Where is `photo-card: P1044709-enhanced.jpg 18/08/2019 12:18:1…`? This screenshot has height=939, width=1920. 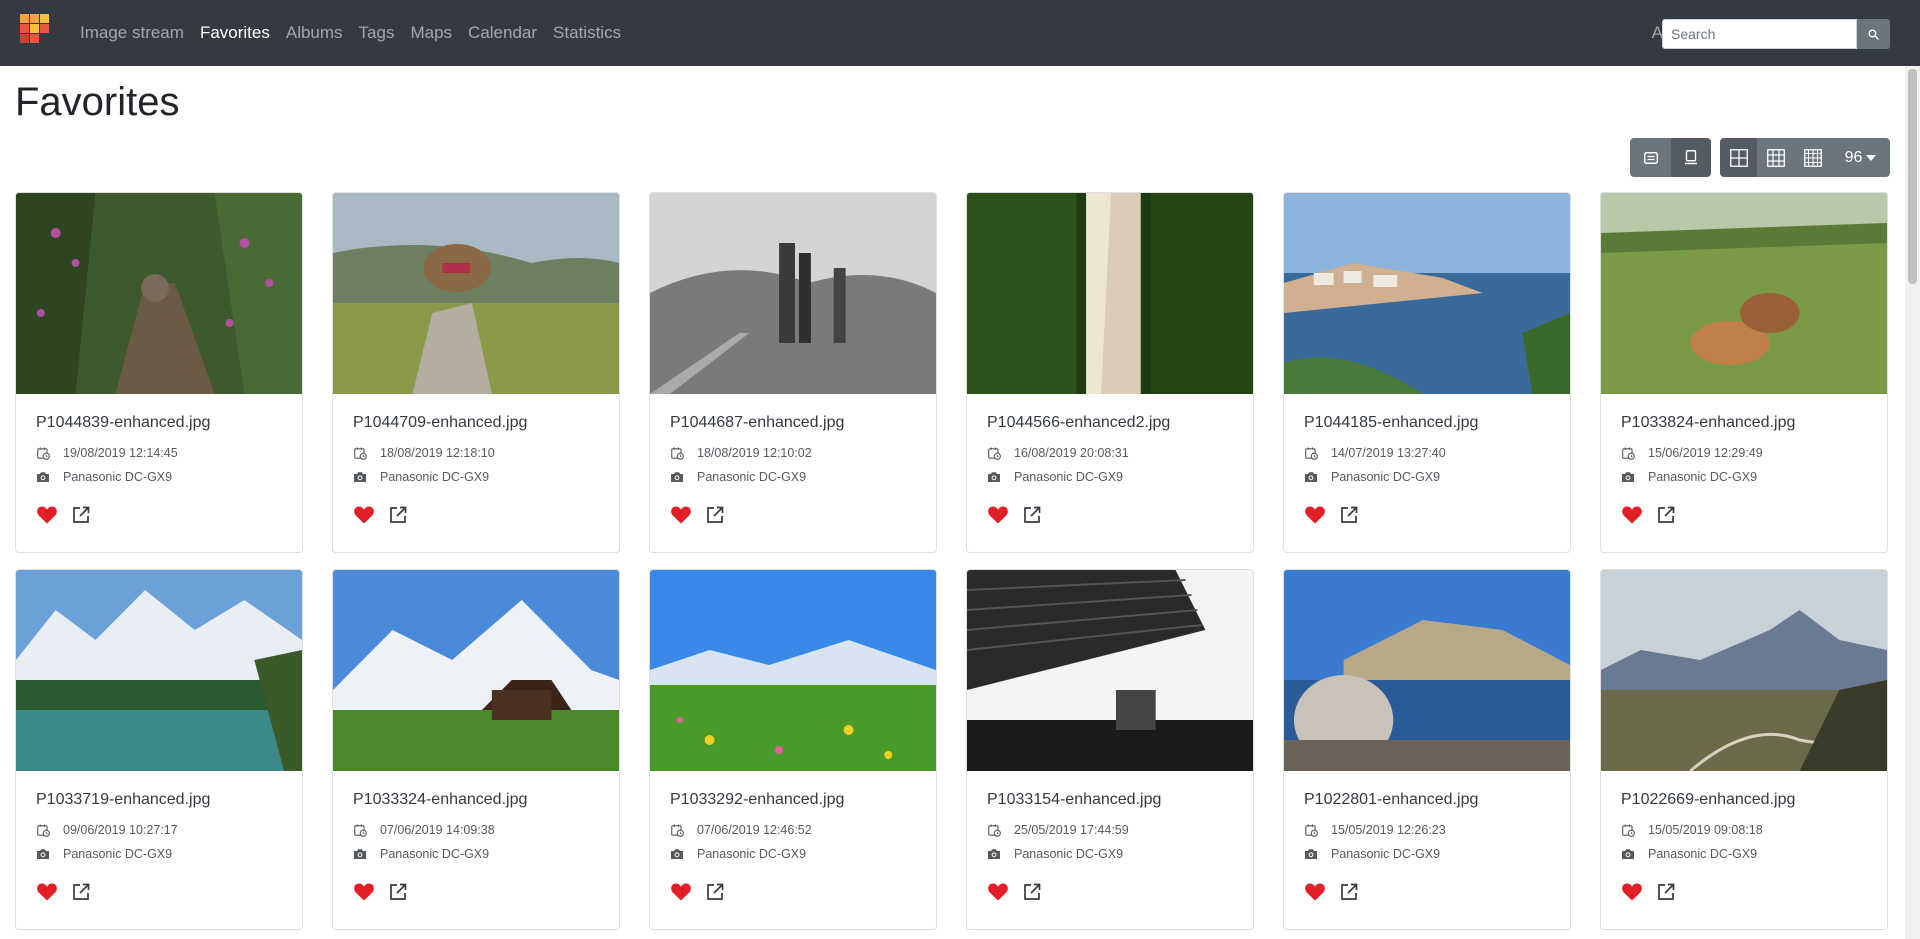 photo-card: P1044709-enhanced.jpg 18/08/2019 12:18:1… is located at coordinates (476, 372).